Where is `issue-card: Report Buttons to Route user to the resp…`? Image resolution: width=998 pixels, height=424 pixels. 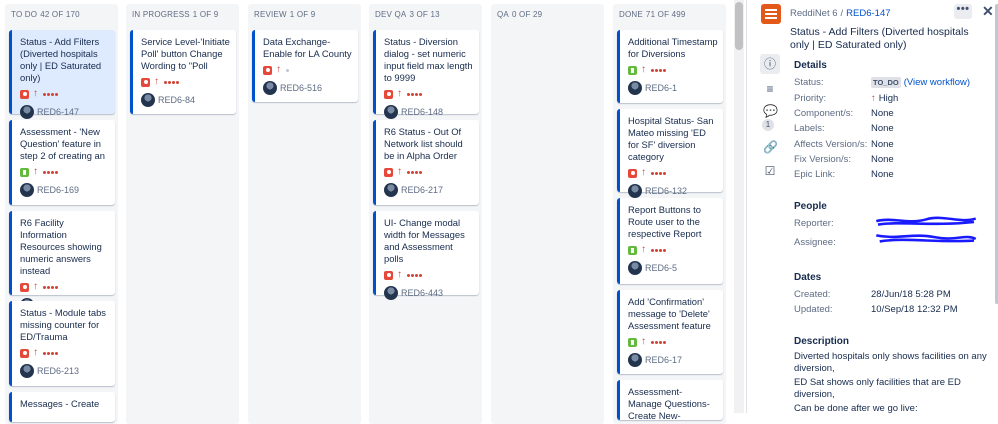 issue-card: Report Buttons to Route user to the resp… is located at coordinates (670, 241).